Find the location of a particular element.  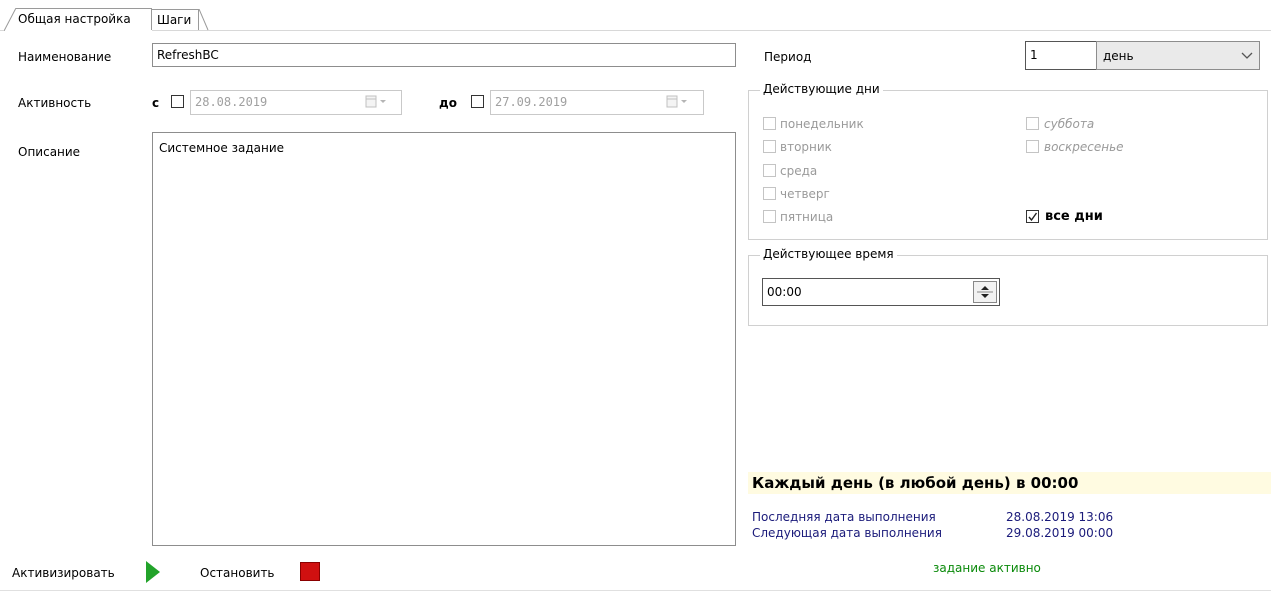

sunday-checkbox is located at coordinates (1032, 146).